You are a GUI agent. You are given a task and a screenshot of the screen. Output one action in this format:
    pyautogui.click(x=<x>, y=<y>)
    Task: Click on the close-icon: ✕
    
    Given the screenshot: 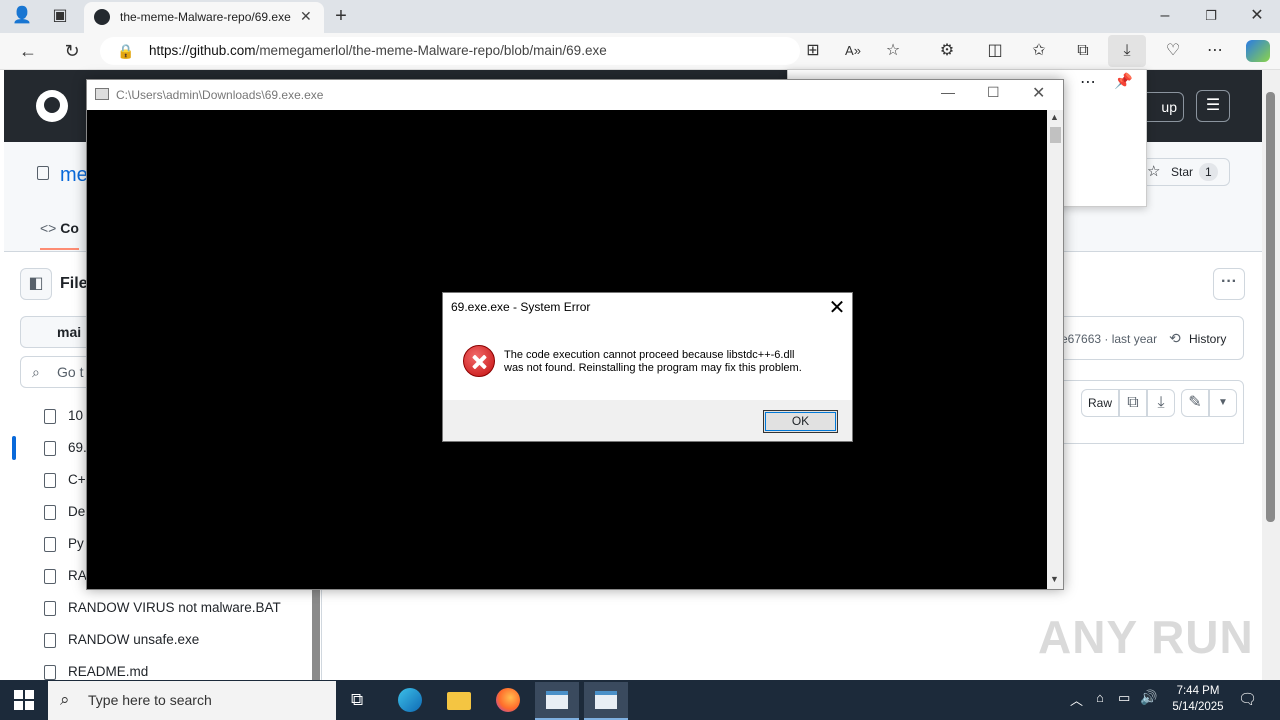 What is the action you would take?
    pyautogui.click(x=1257, y=16)
    